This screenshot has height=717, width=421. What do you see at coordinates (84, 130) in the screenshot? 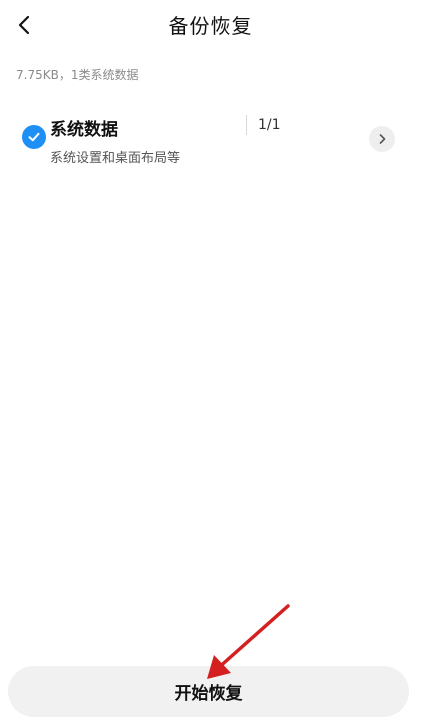
I see `item-title: 系统数据` at bounding box center [84, 130].